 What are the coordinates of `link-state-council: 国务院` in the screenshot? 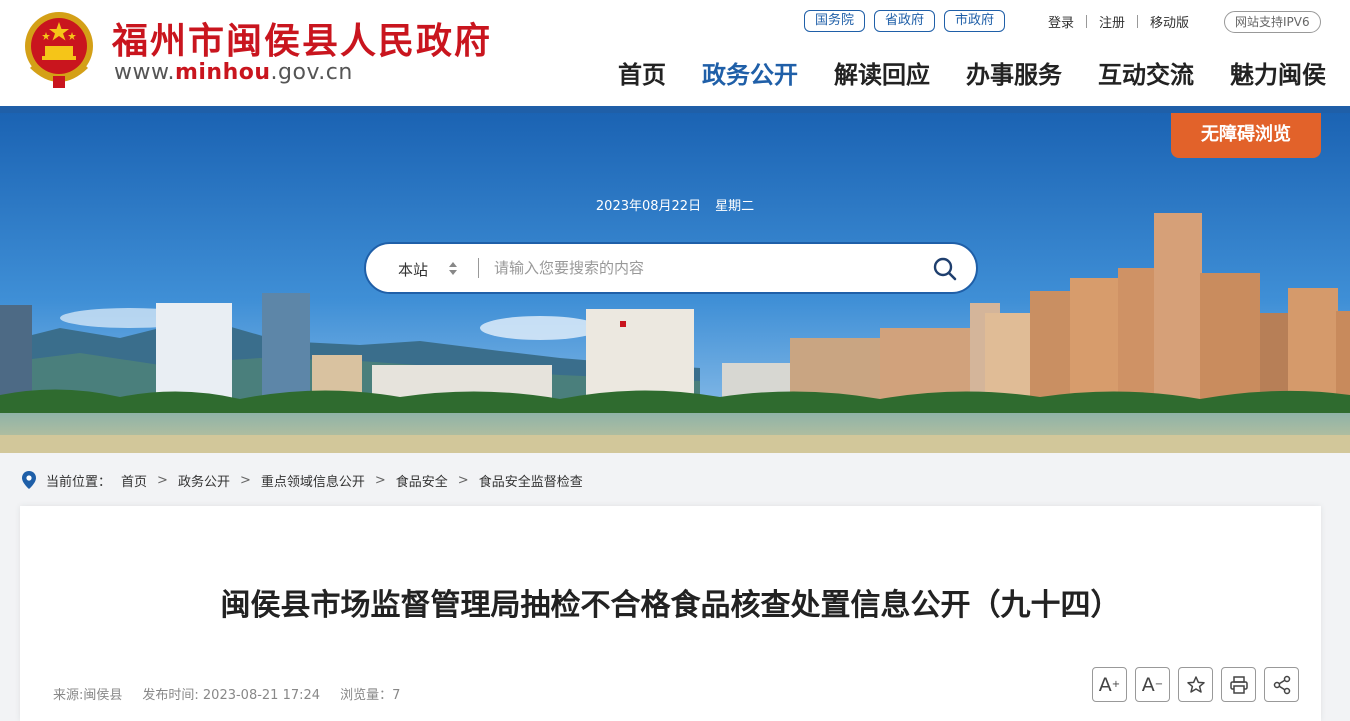 It's located at (835, 21).